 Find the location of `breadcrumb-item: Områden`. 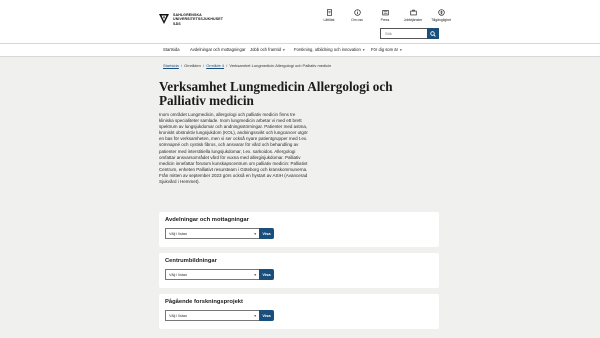

breadcrumb-item: Områden is located at coordinates (192, 65).